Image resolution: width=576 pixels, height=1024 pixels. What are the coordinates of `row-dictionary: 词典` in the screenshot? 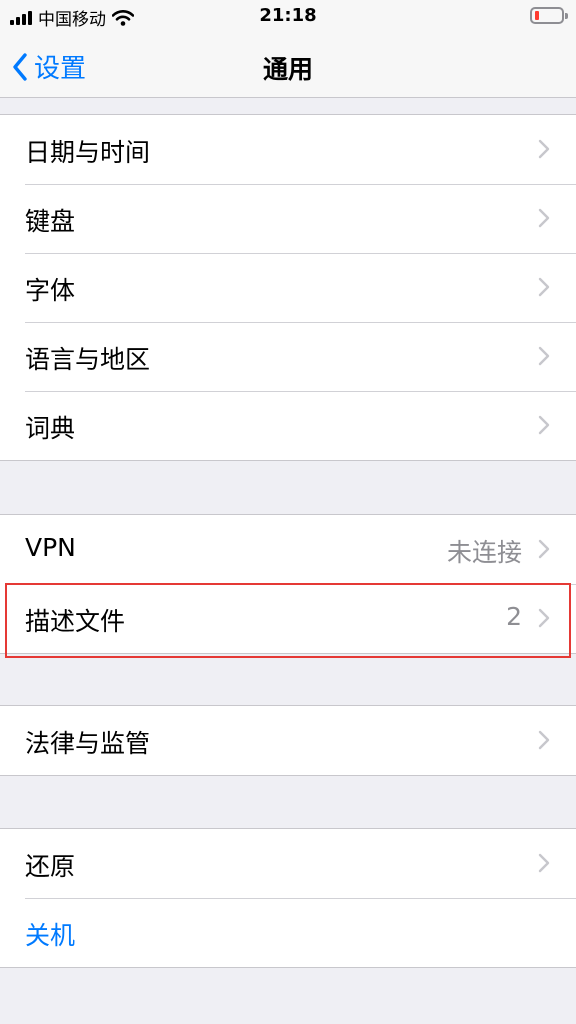 It's located at (288, 425).